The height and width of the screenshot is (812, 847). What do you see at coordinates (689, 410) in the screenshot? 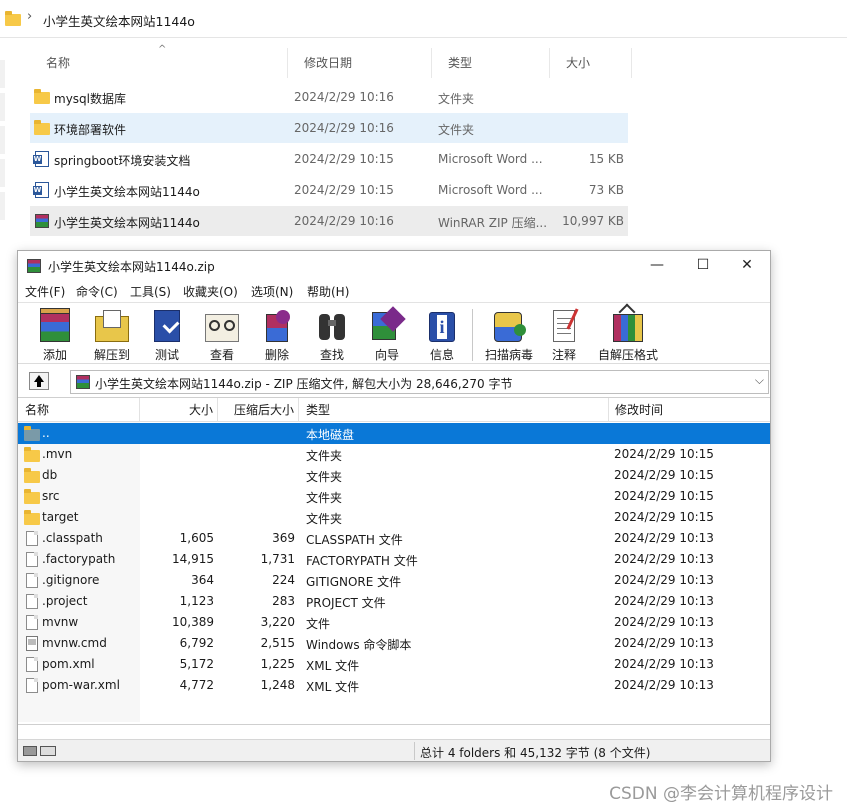
I see `column-header-modified: 修改时间` at bounding box center [689, 410].